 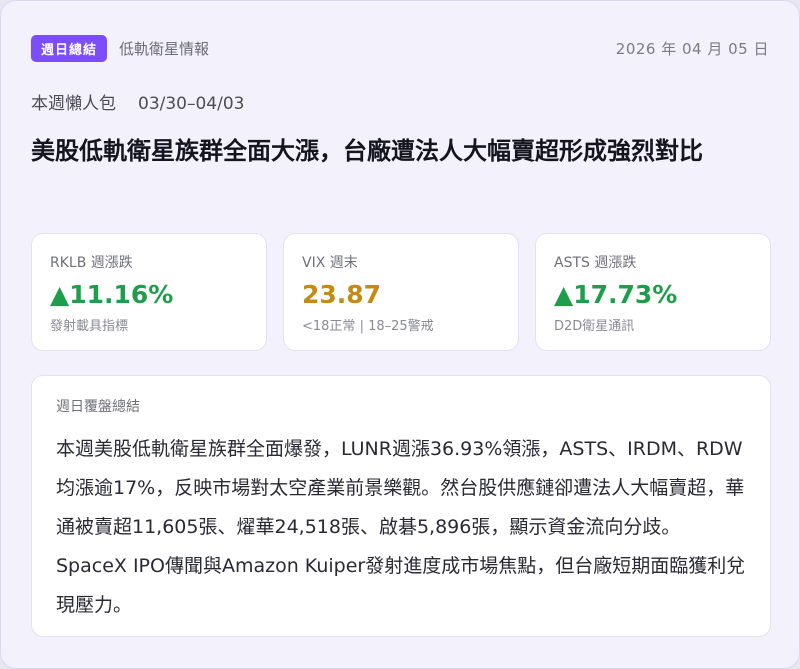 I want to click on stat-note: D2D衛星通訊, so click(x=594, y=326).